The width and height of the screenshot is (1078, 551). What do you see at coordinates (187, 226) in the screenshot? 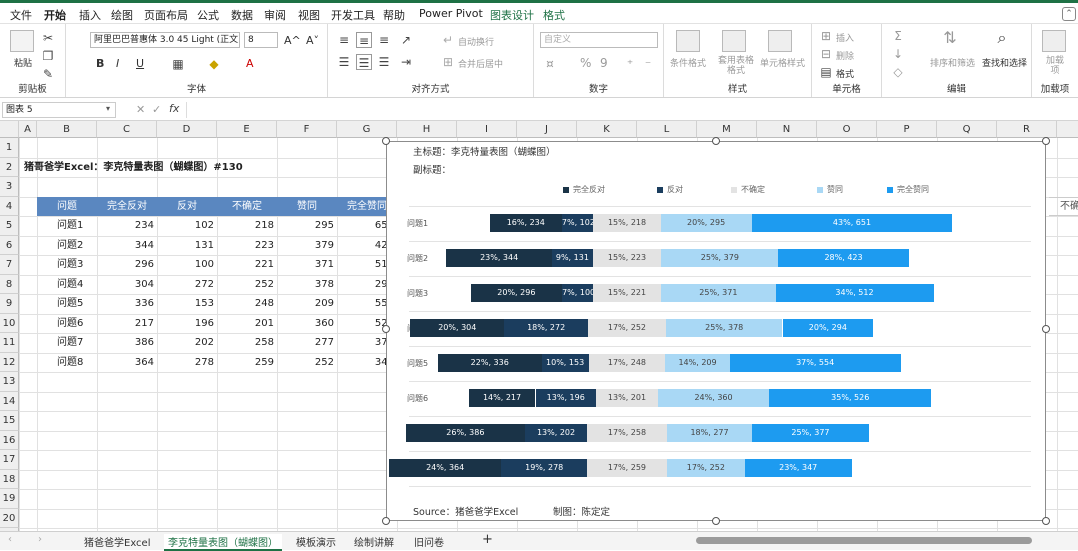
I see `table-cell: 102` at bounding box center [187, 226].